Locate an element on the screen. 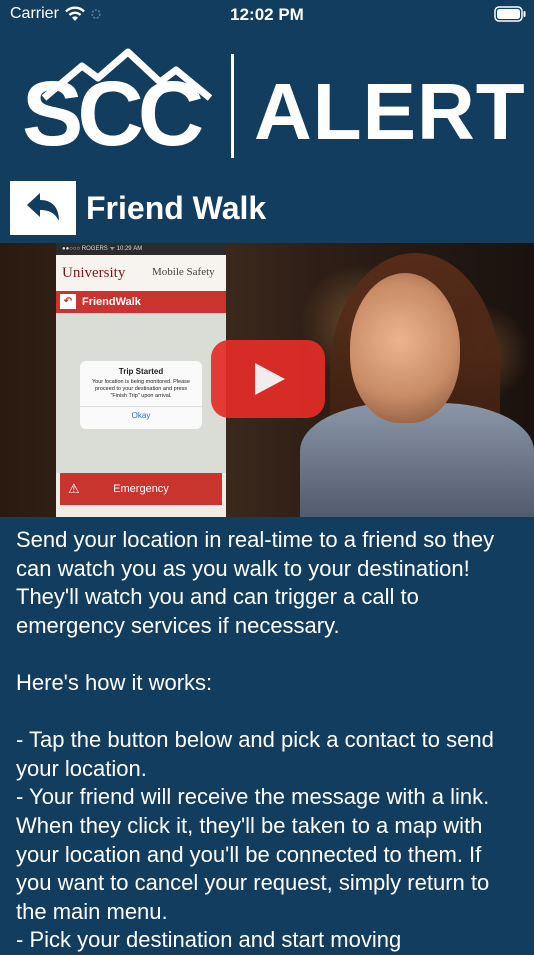  battery-icon is located at coordinates (510, 14).